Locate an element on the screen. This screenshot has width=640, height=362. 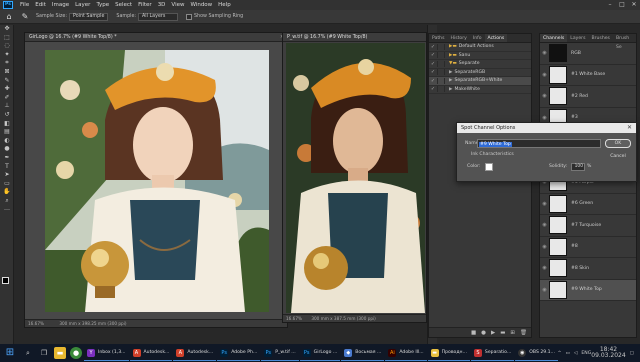
play-icon: ▶ is located at coordinates (493, 333).